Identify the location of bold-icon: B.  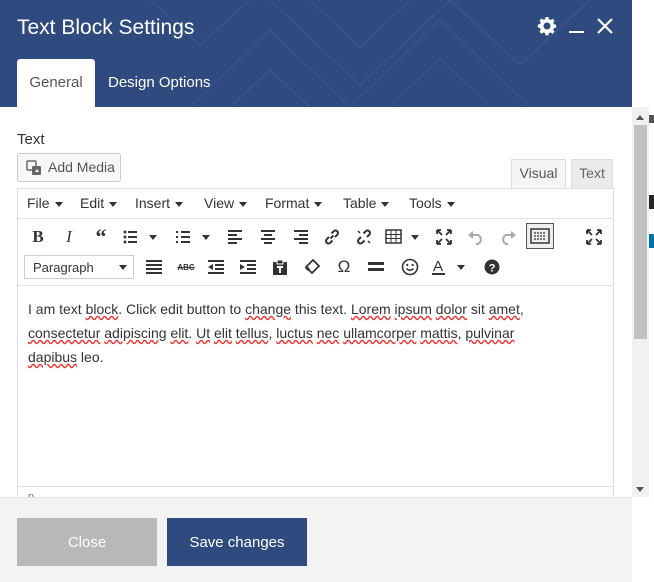
(38, 237).